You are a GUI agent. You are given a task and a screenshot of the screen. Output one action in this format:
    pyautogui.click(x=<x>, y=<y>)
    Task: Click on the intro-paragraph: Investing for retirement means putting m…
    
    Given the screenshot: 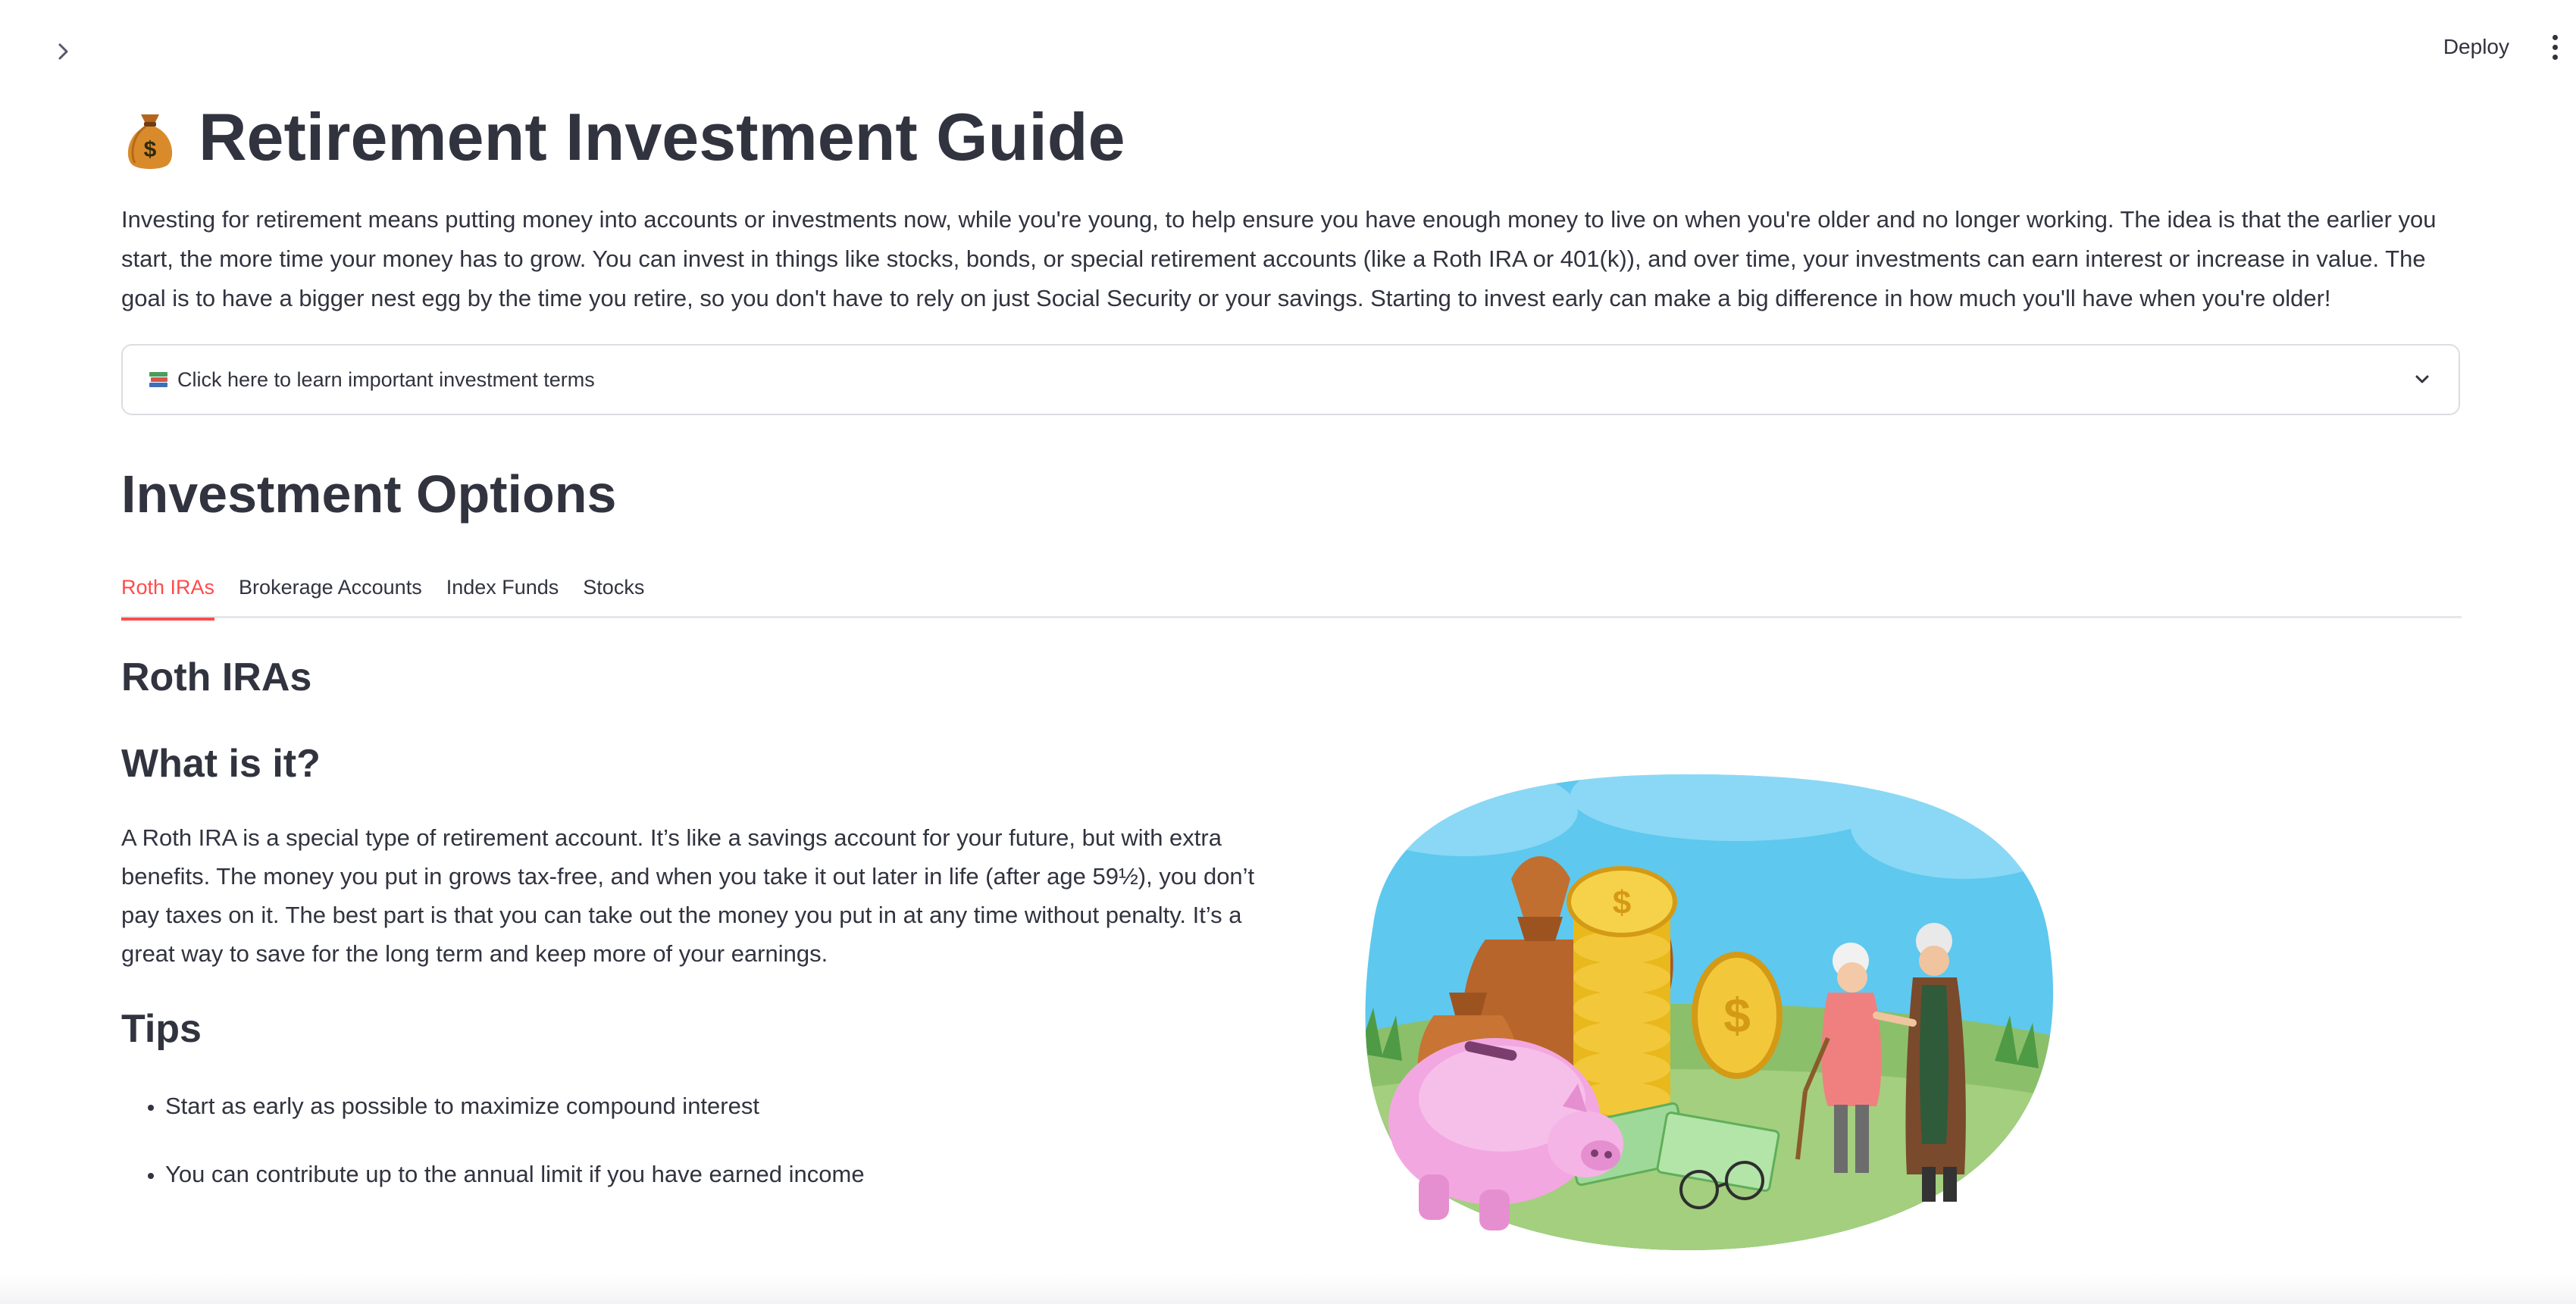 What is the action you would take?
    pyautogui.click(x=1279, y=258)
    